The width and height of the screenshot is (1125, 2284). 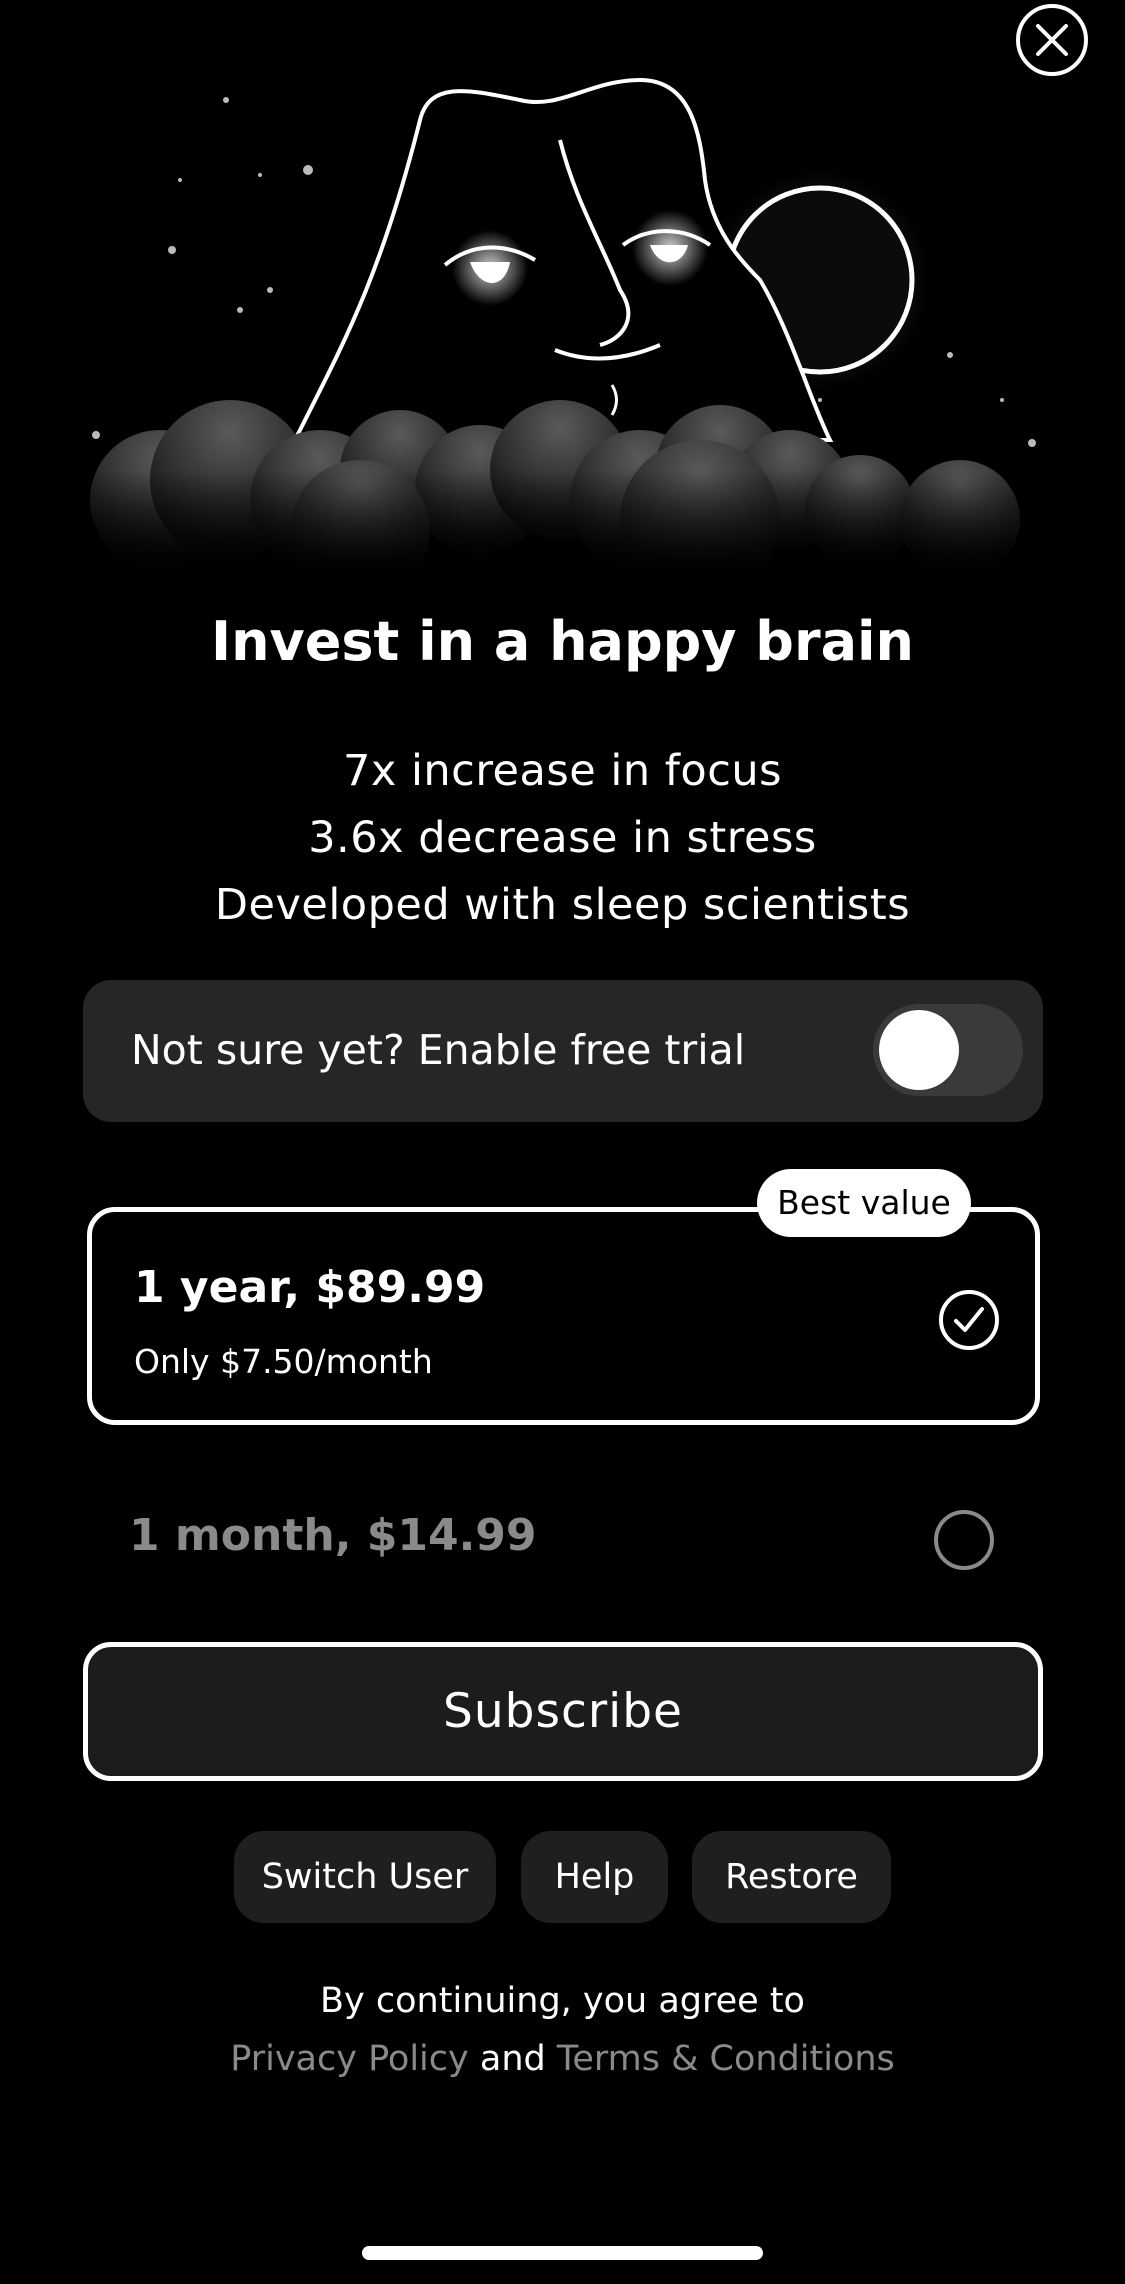 What do you see at coordinates (726, 2059) in the screenshot?
I see `terms-link: Terms & Conditions` at bounding box center [726, 2059].